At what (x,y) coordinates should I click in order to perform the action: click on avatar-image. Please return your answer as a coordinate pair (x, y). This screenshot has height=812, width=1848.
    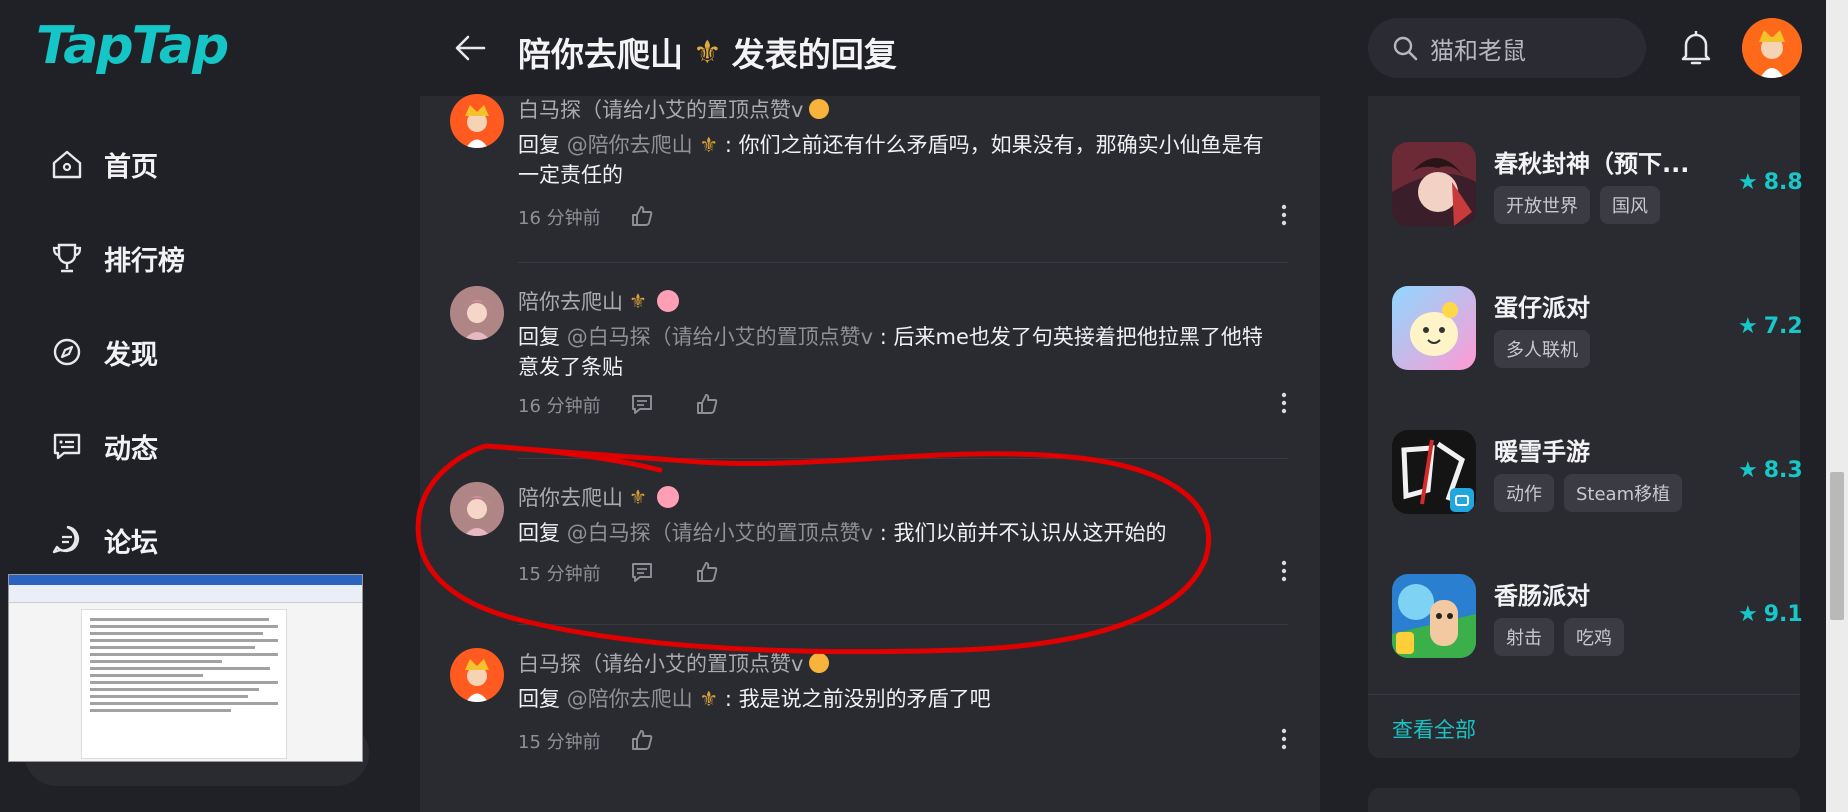
    Looking at the image, I should click on (1772, 48).